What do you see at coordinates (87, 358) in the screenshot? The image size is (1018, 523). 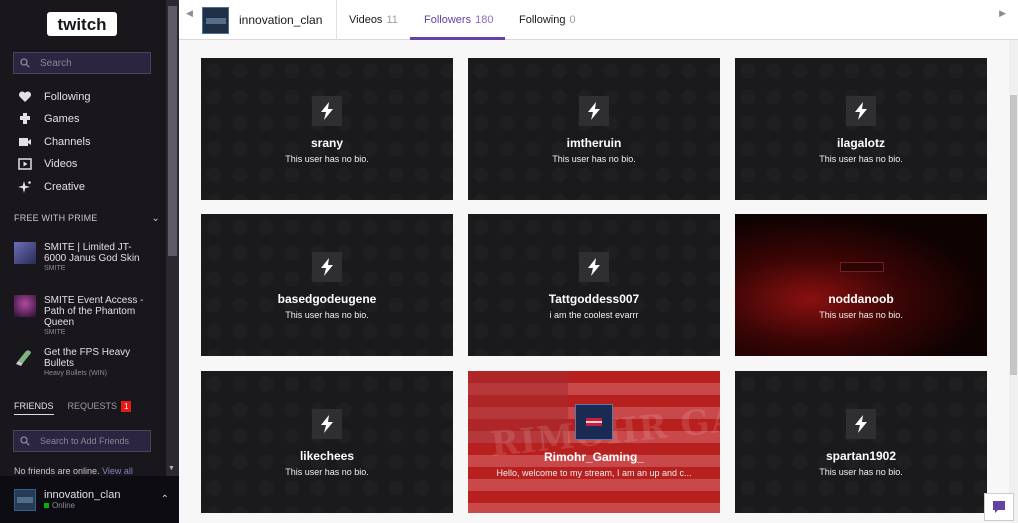 I see `prime-offer-title: Get the FPS Heavy Bullets` at bounding box center [87, 358].